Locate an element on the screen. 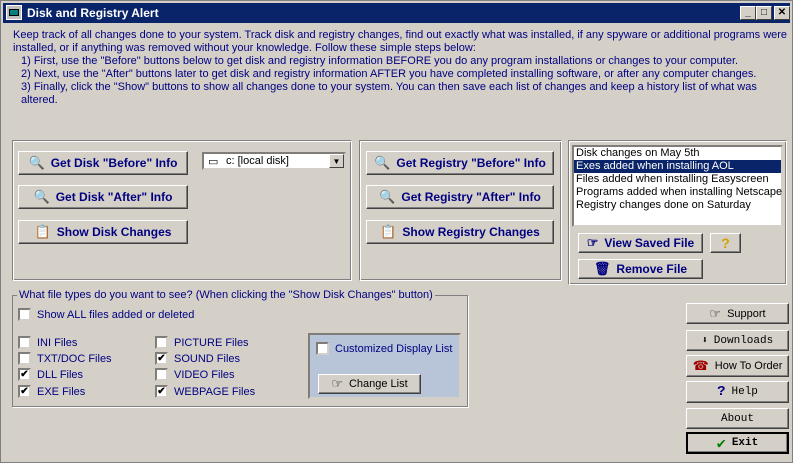 The width and height of the screenshot is (793, 463). webpage-checkbox: ✔ WEBPAGE Files is located at coordinates (205, 391).